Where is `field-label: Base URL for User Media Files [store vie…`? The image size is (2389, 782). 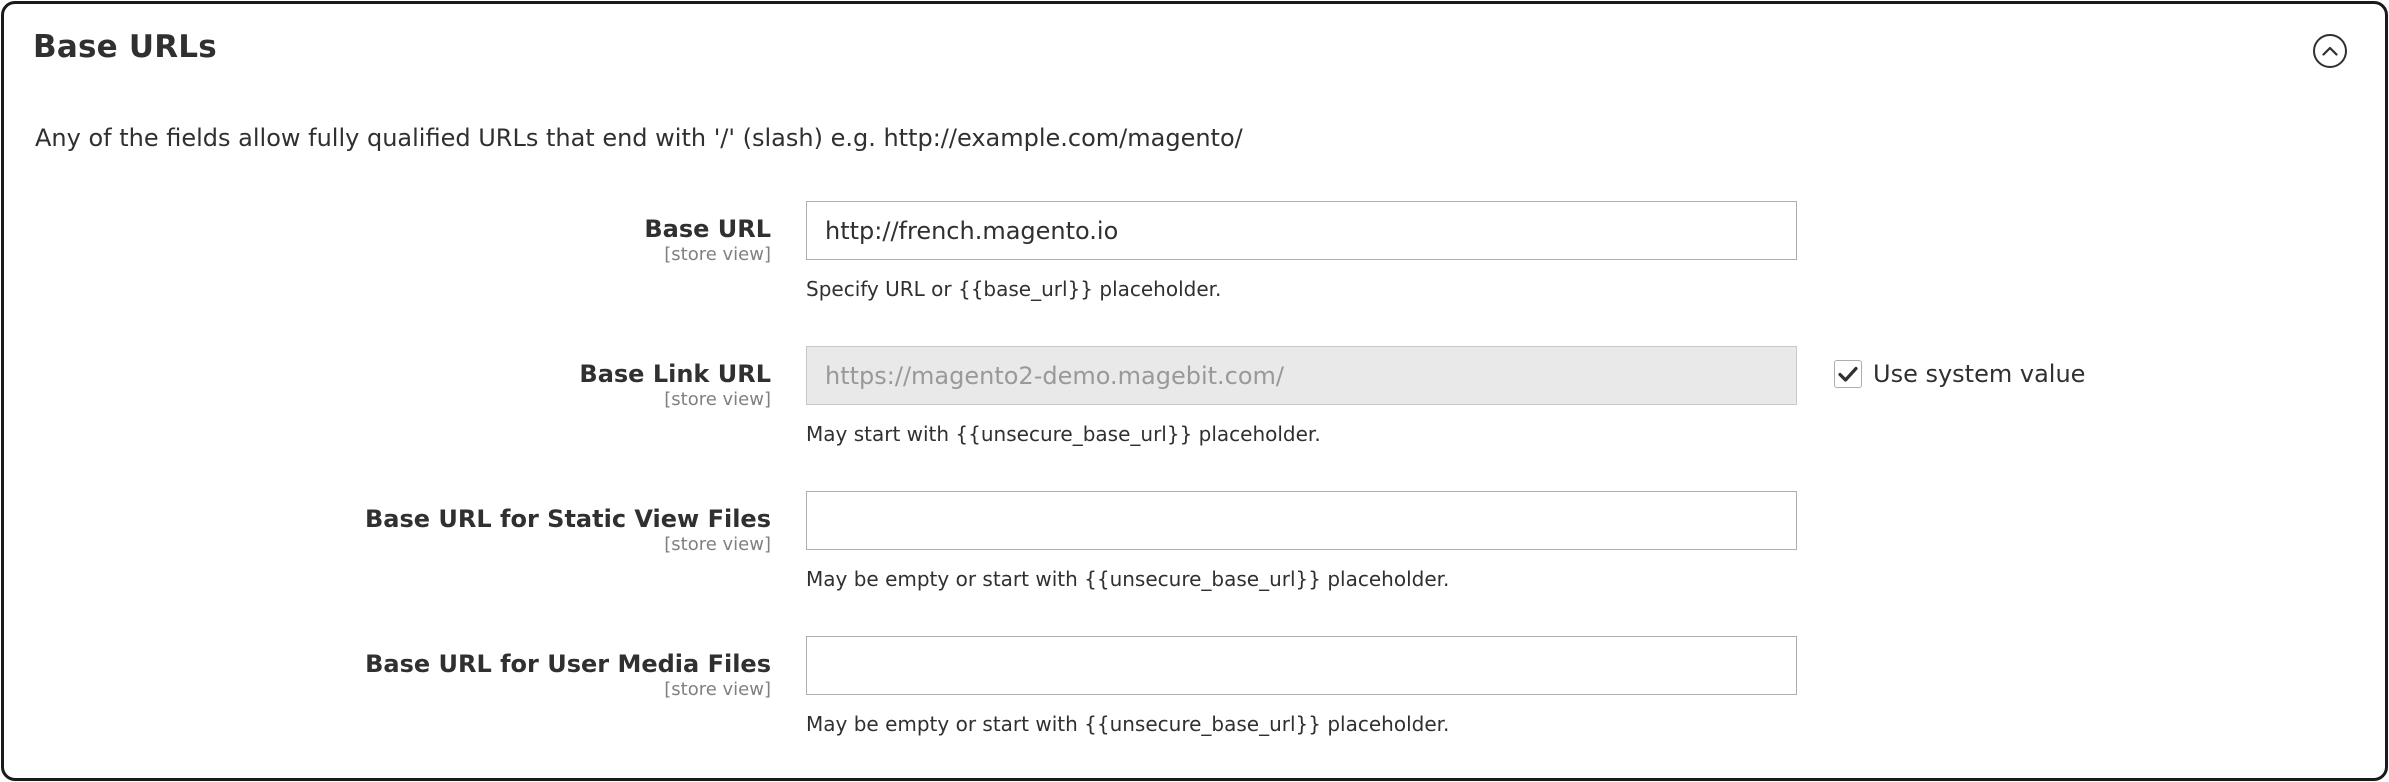
field-label: Base URL for User Media Files [store vie… is located at coordinates (568, 675).